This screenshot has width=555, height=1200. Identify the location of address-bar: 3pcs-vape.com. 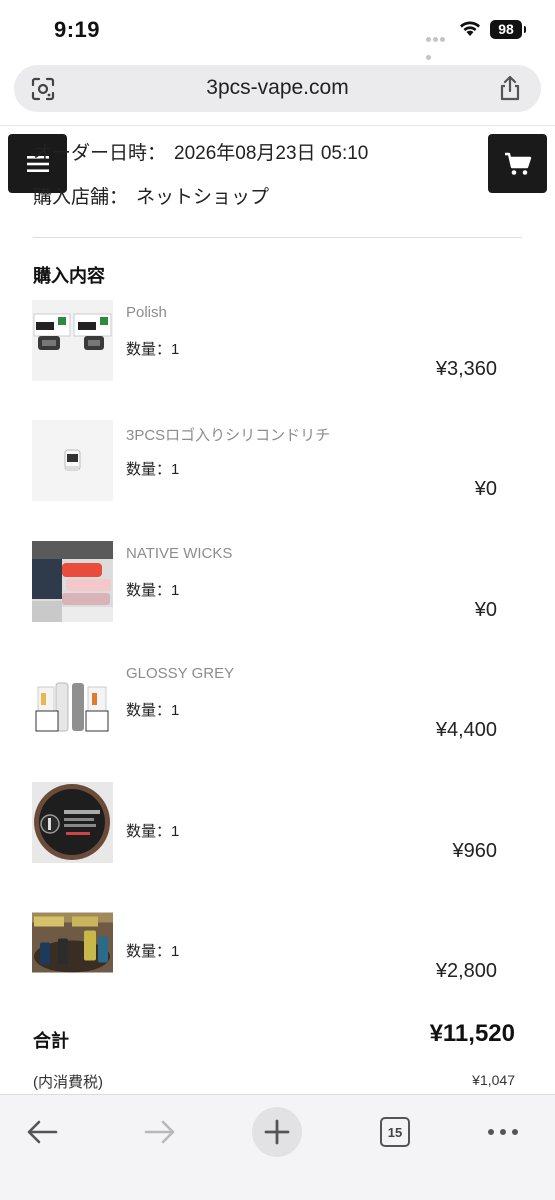
(277, 88).